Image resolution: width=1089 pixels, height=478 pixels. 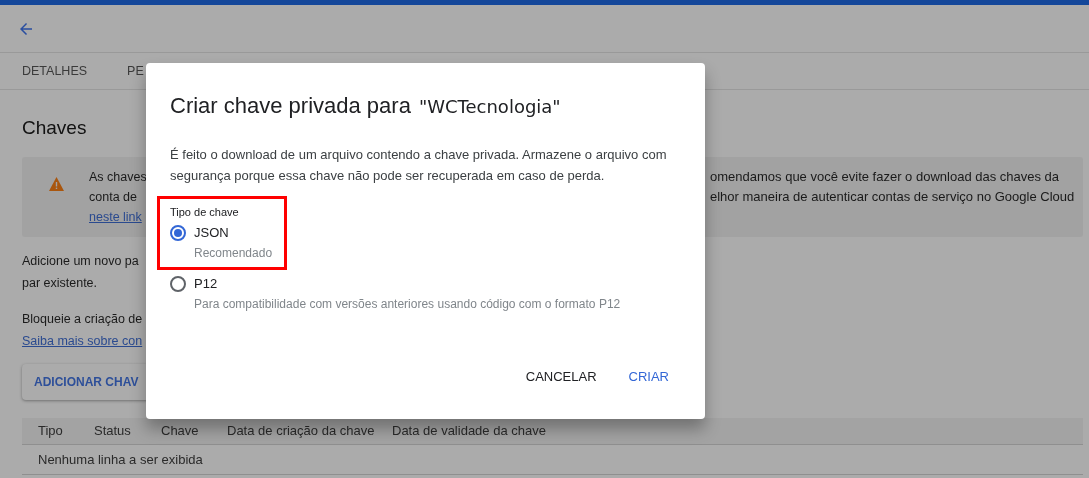 I want to click on section-heading: Chaves, so click(x=55, y=128).